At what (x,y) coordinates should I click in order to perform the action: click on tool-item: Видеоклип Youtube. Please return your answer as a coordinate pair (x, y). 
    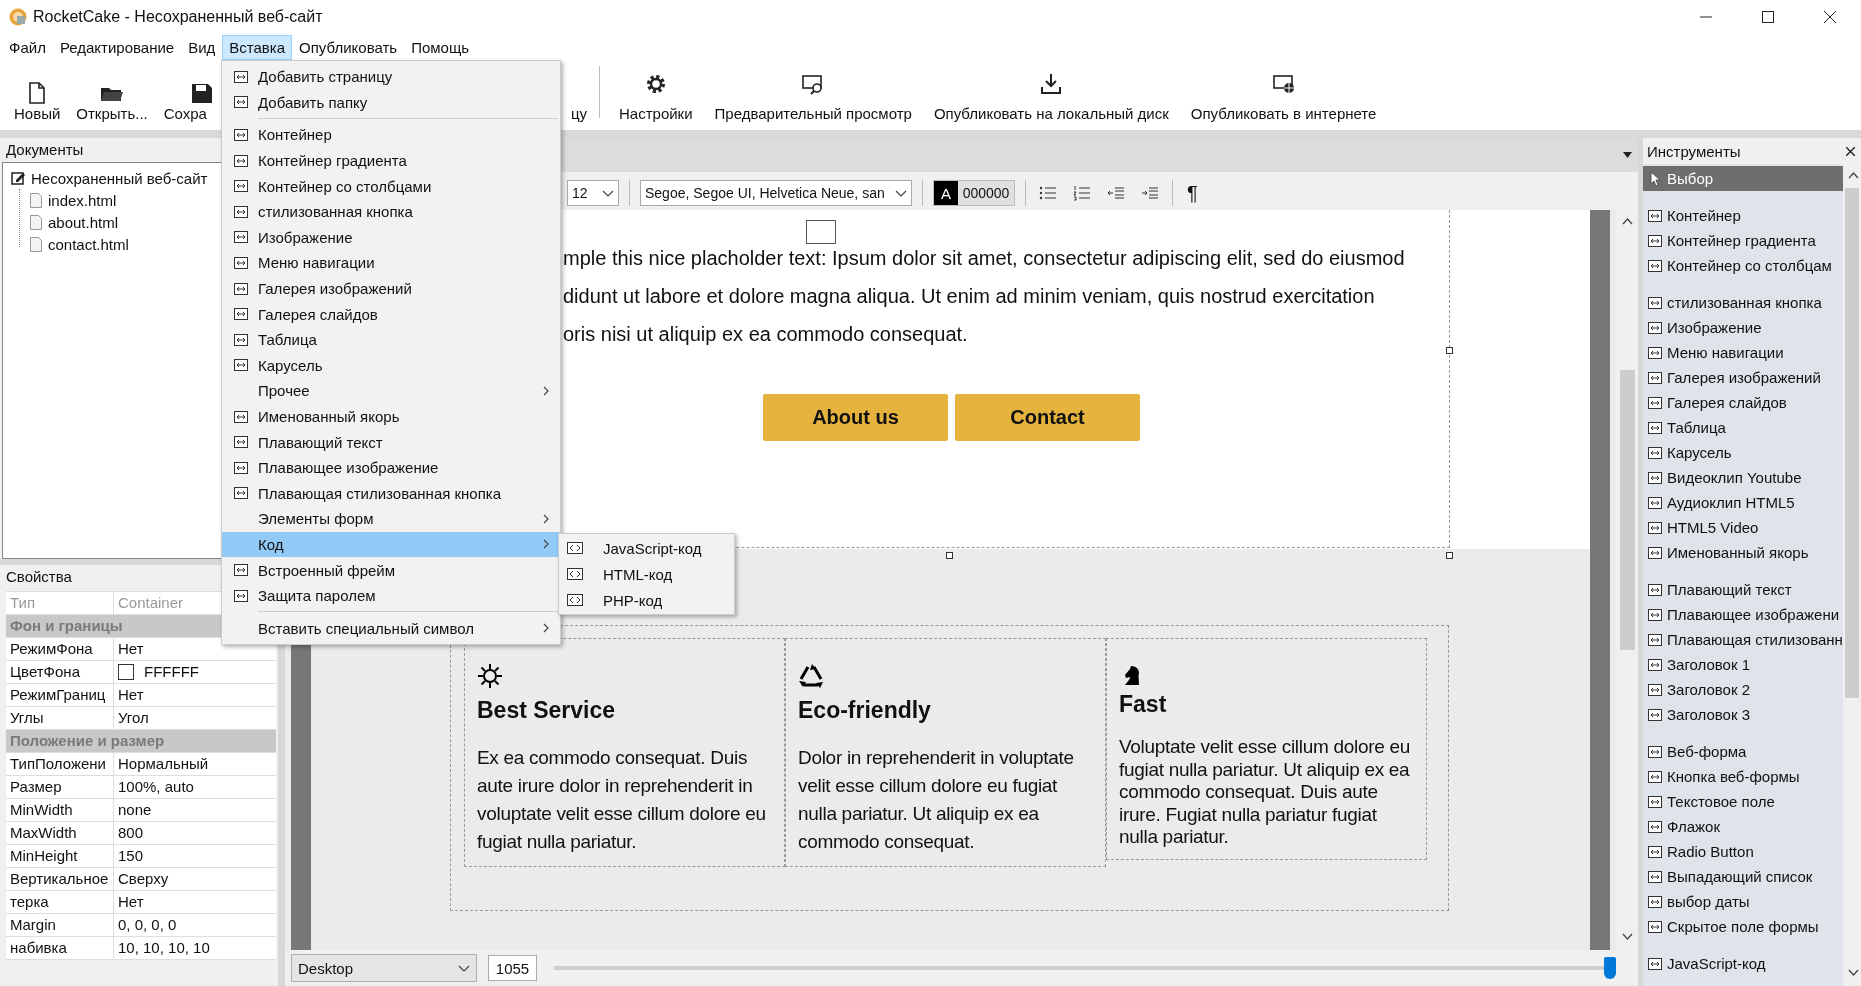
    Looking at the image, I should click on (1743, 477).